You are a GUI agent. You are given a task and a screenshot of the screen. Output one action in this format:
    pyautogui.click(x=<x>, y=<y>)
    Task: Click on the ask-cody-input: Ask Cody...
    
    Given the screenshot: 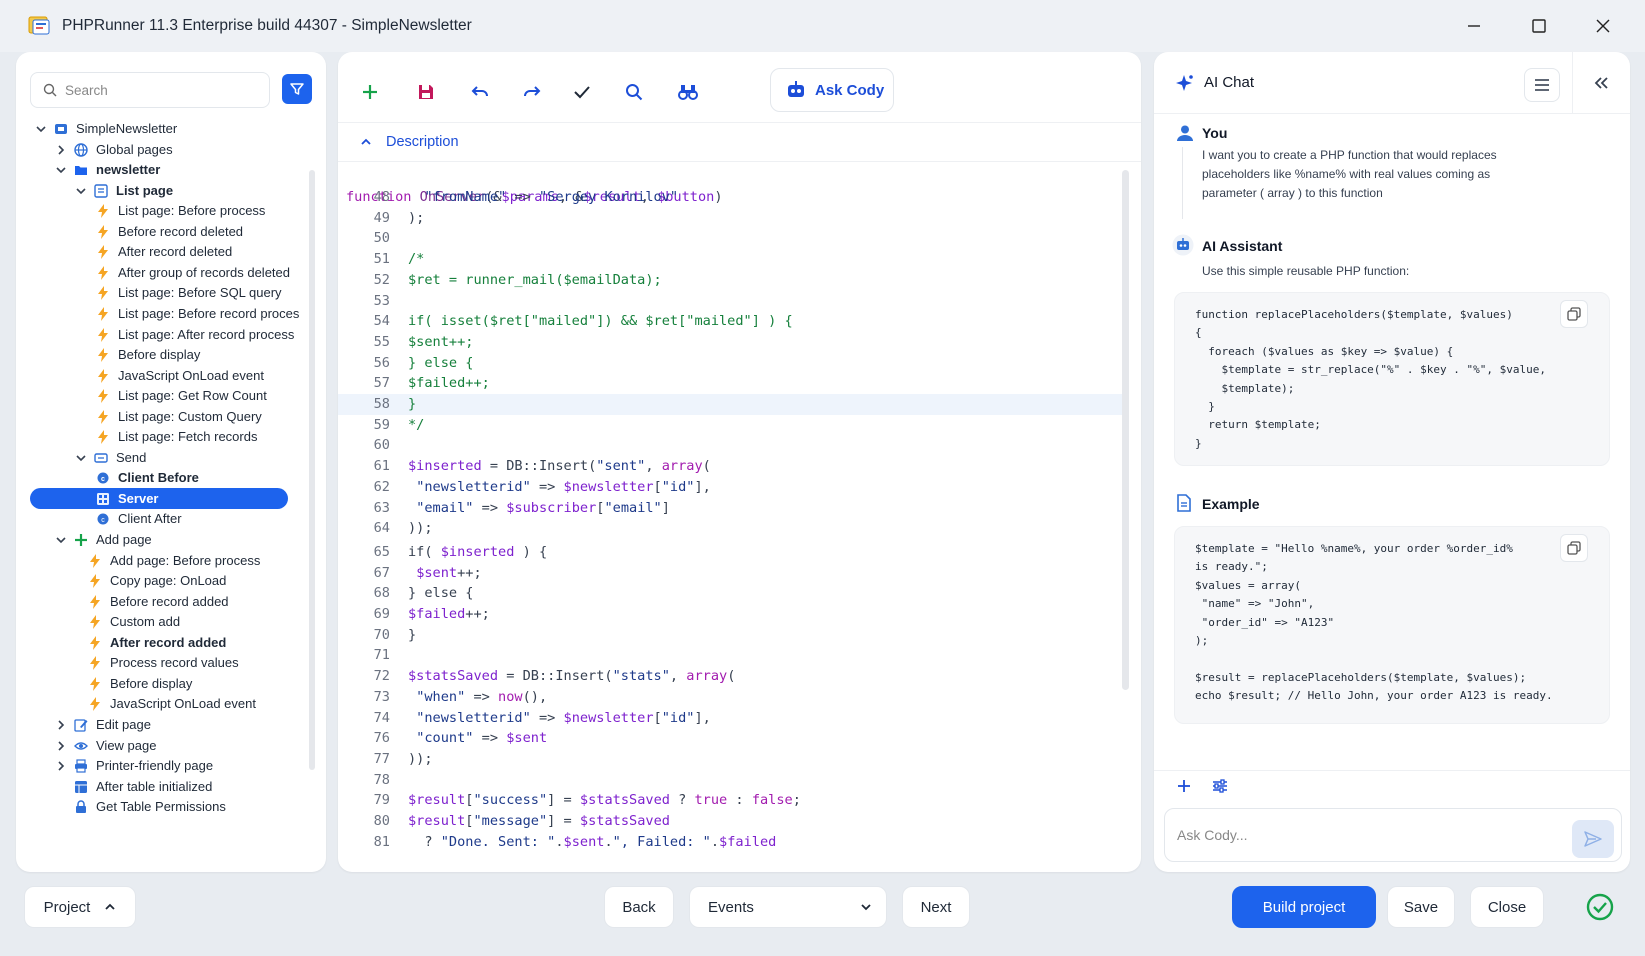 What is the action you would take?
    pyautogui.click(x=1393, y=835)
    